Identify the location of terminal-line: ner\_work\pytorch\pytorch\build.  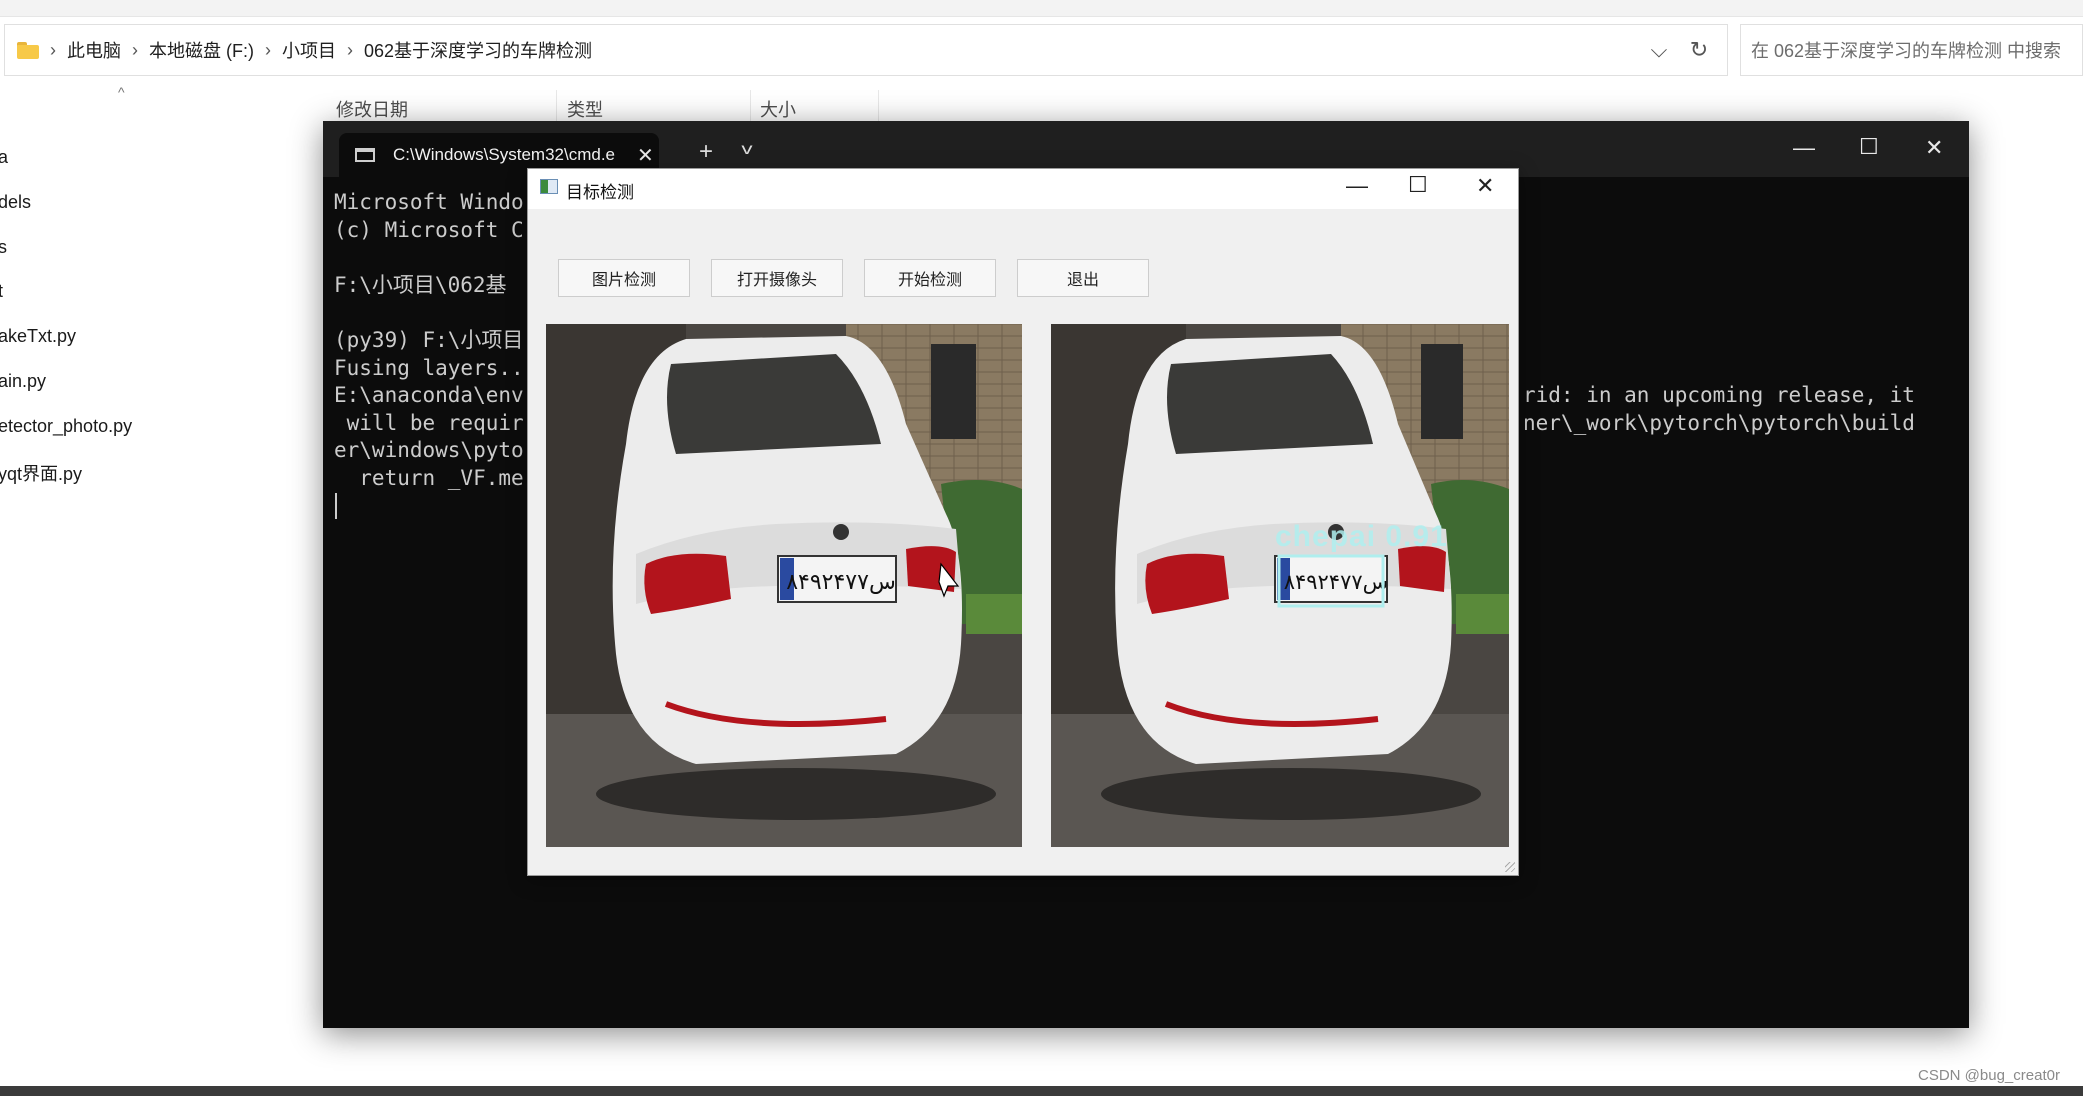
(1719, 422).